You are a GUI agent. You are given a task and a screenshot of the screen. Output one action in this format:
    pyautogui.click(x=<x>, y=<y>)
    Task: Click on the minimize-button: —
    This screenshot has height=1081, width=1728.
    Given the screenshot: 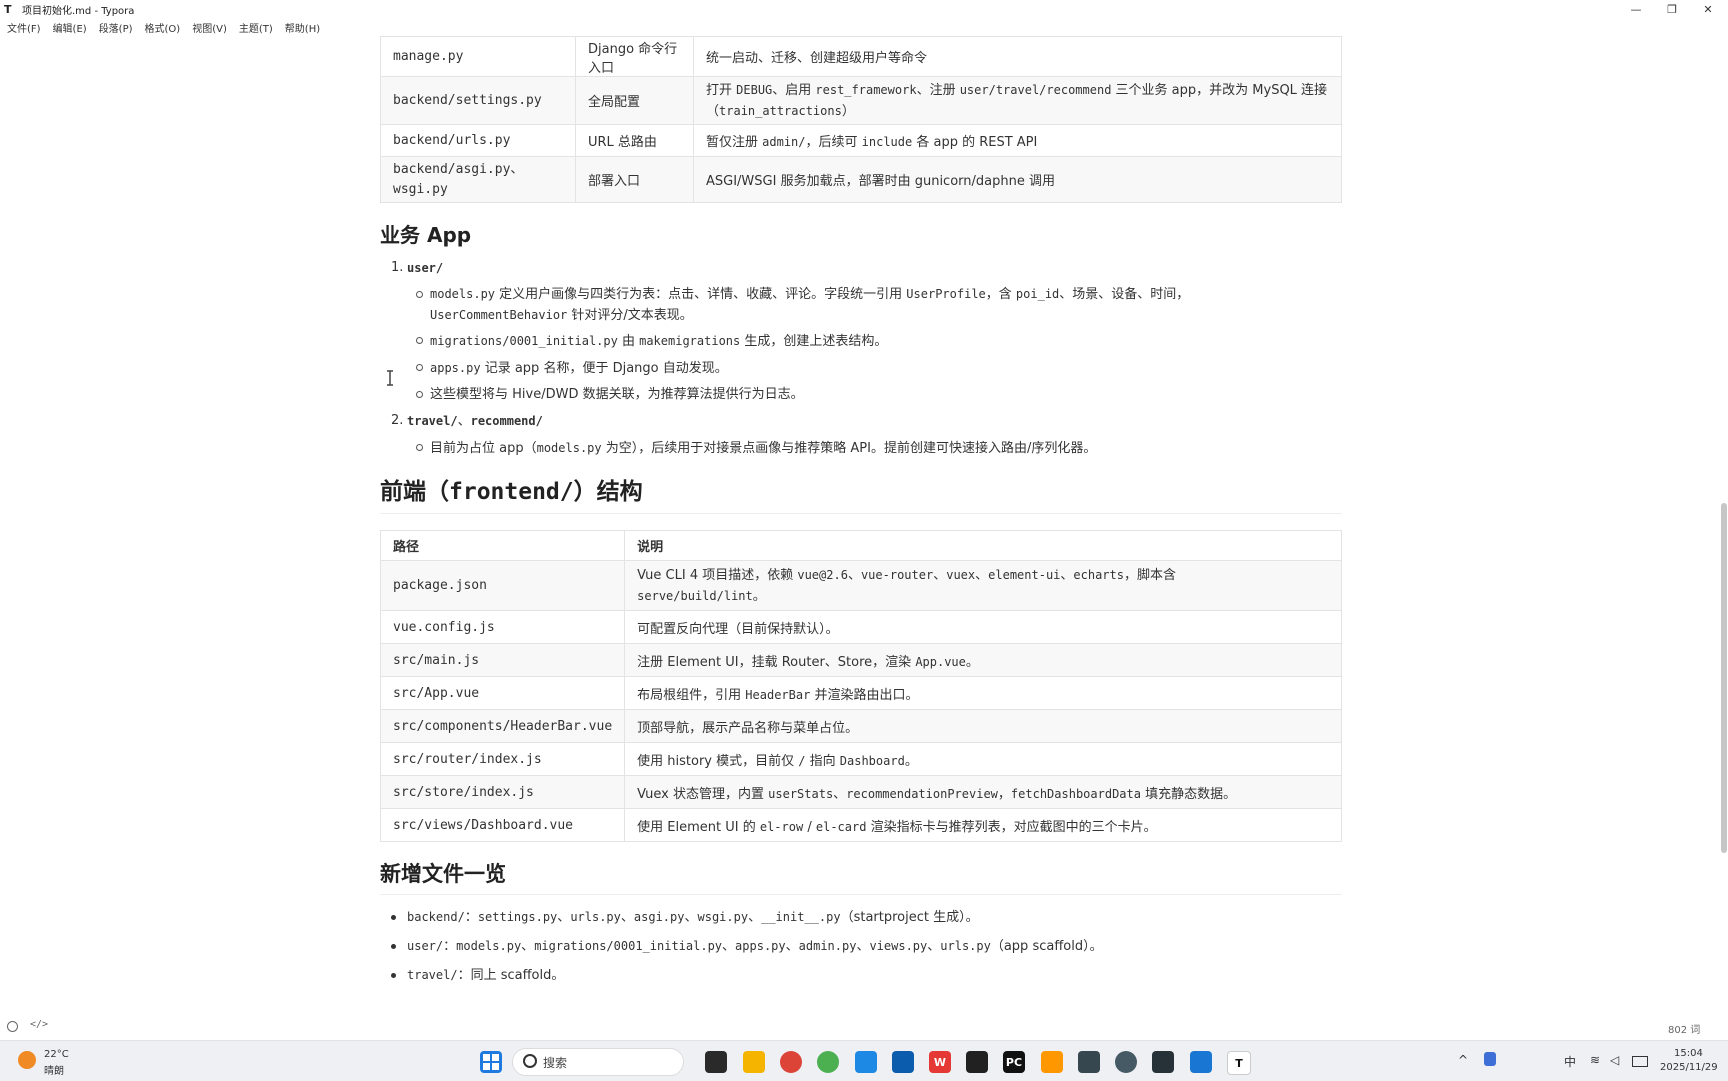 What is the action you would take?
    pyautogui.click(x=1636, y=9)
    